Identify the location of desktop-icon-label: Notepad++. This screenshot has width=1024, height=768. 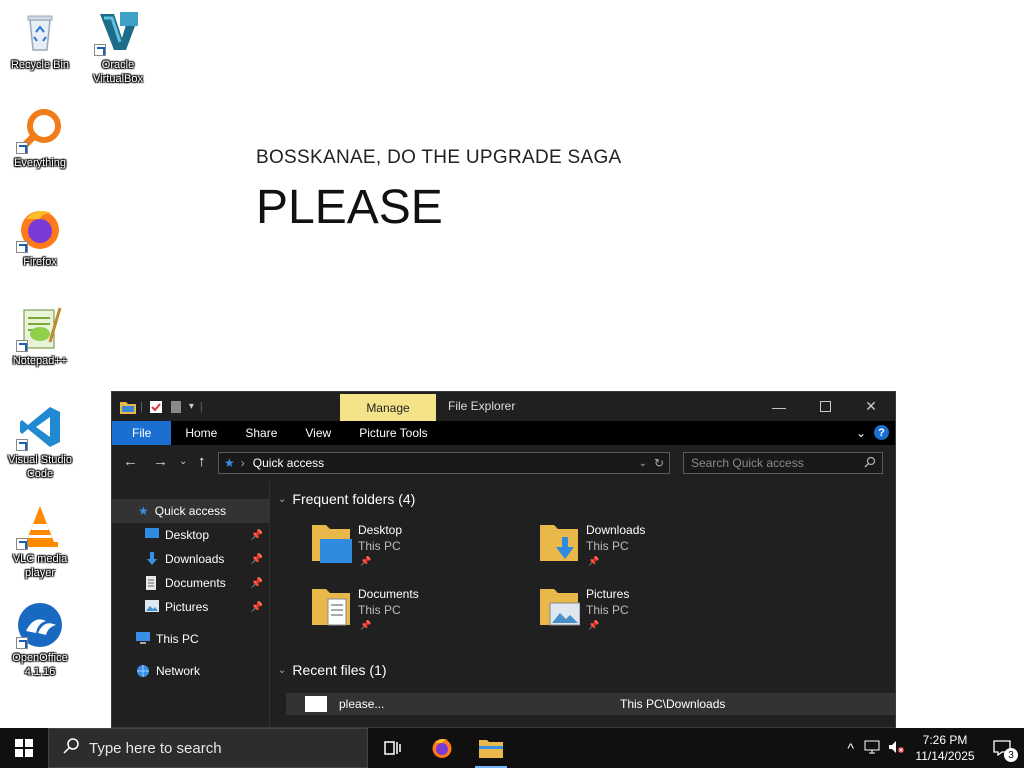
(40, 361).